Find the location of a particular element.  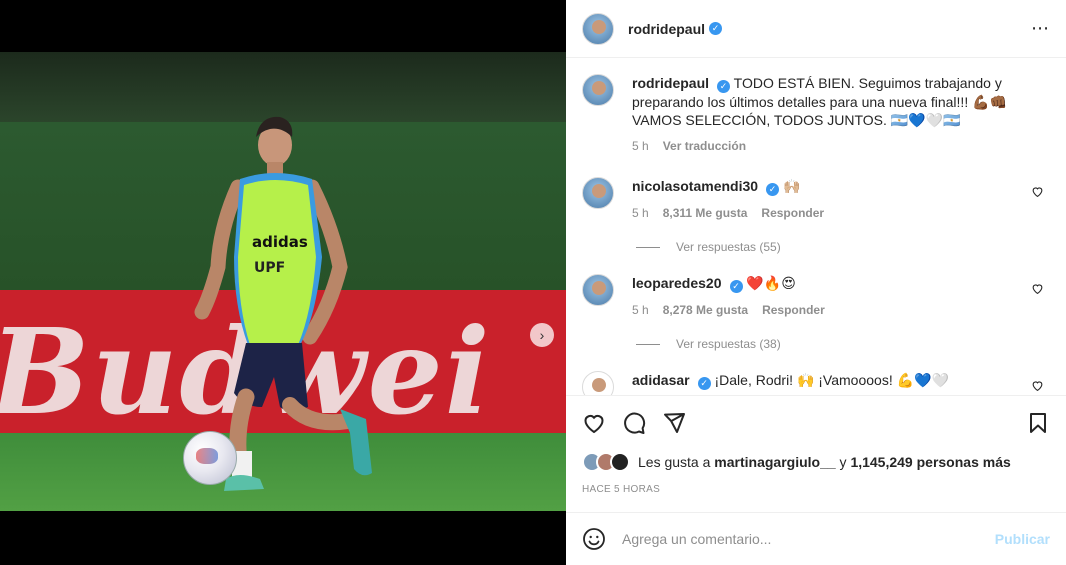

liked-by-prefix: Les gusta a is located at coordinates (674, 462).